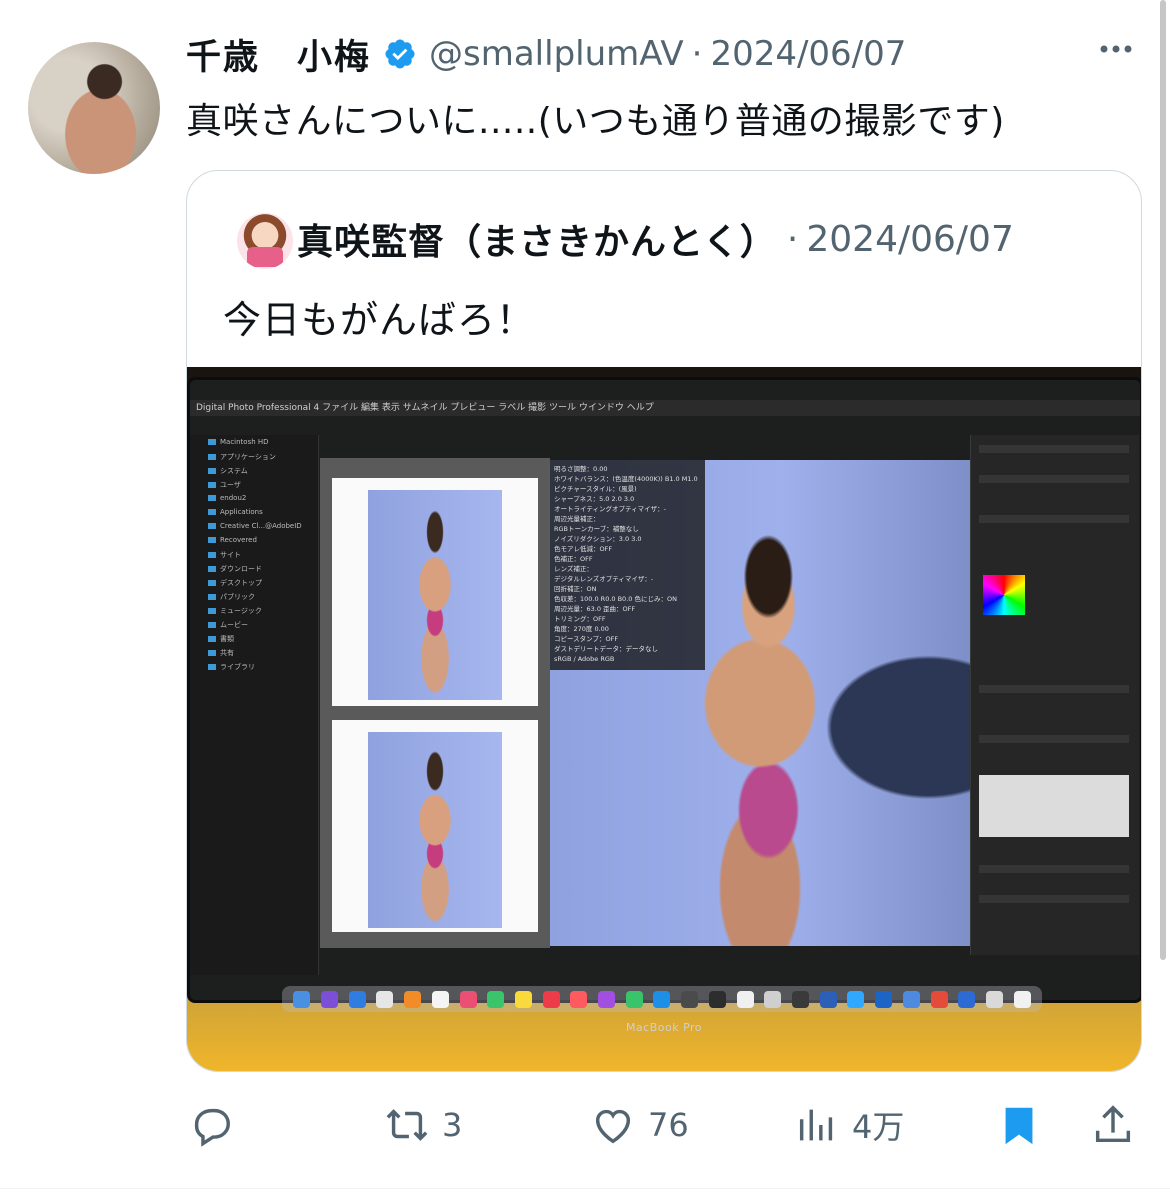 The image size is (1170, 1200). I want to click on view-count: 4万, so click(878, 1127).